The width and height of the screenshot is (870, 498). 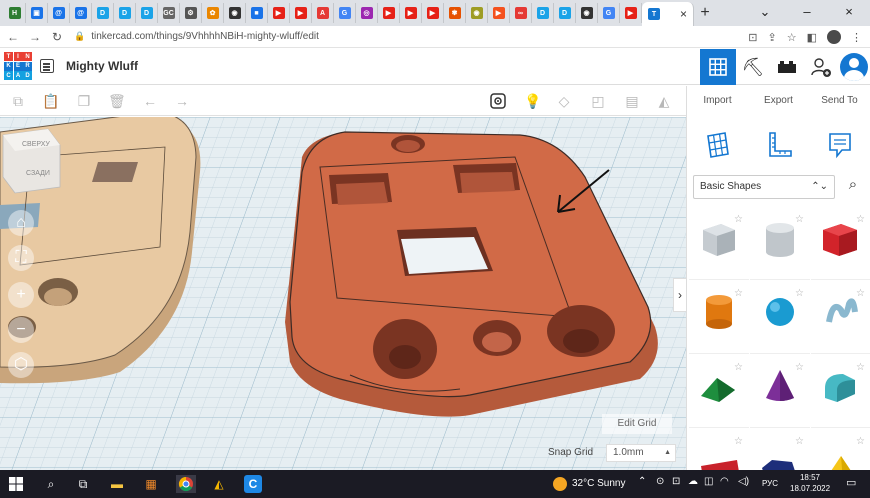 What do you see at coordinates (151, 484) in the screenshot?
I see `store-icon: ▦` at bounding box center [151, 484].